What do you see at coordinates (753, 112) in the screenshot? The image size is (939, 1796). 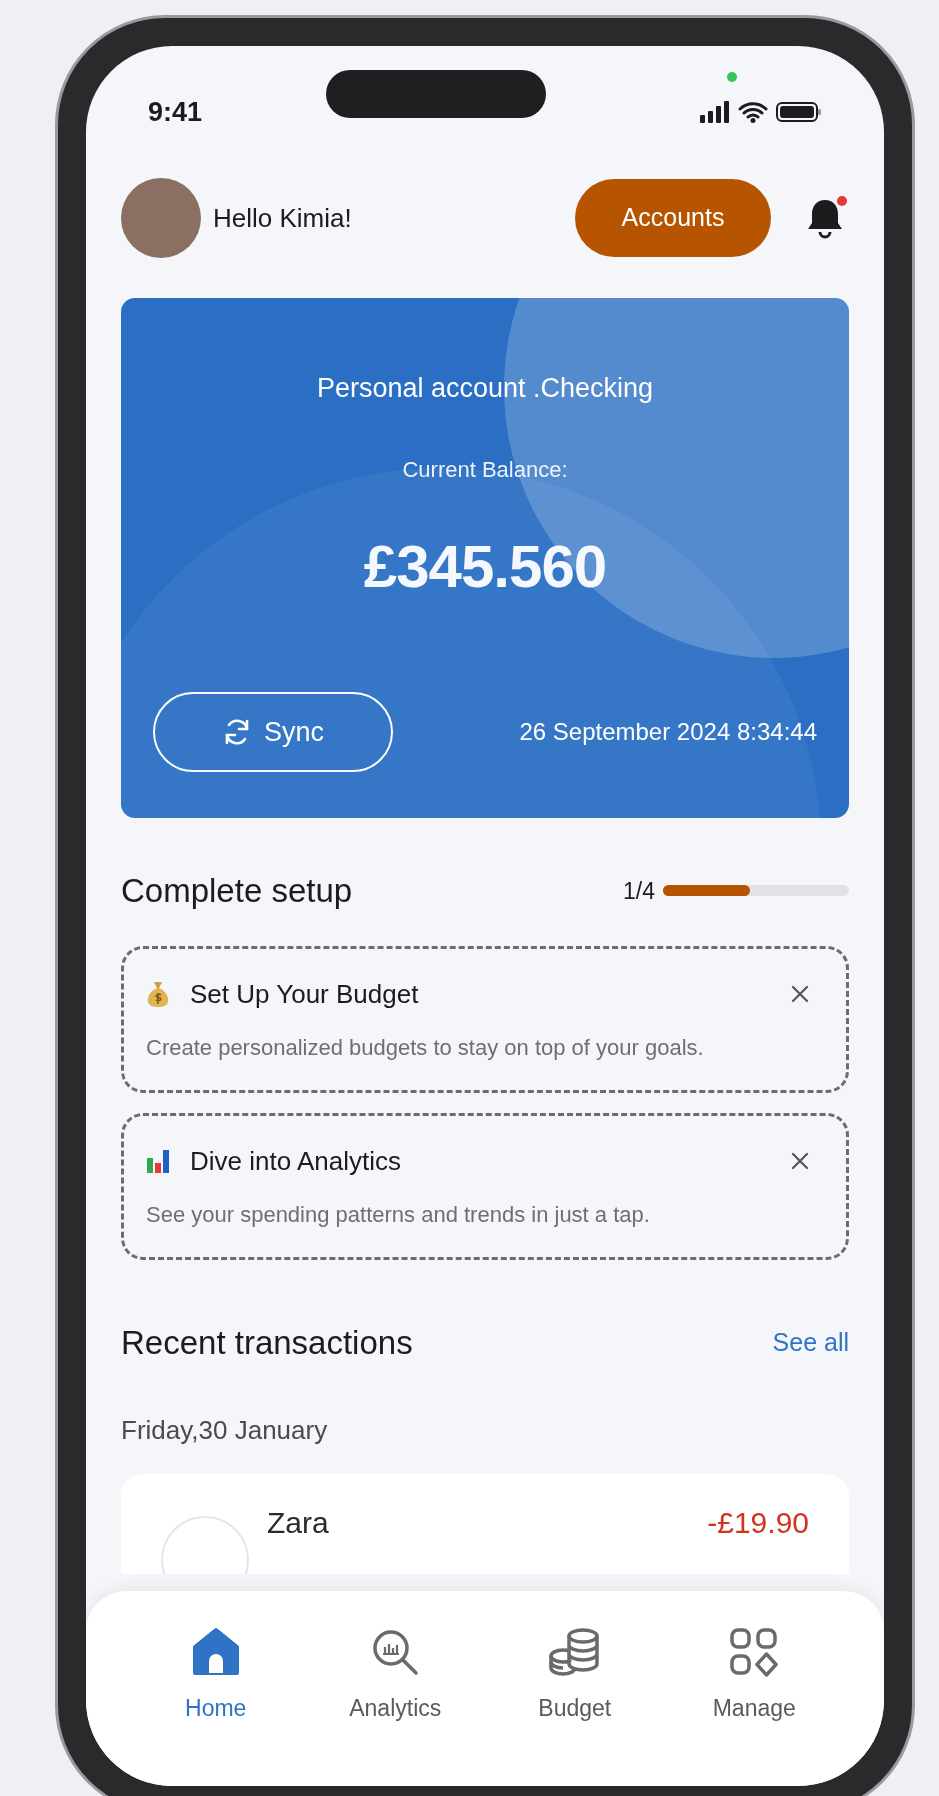 I see `wifi-icon` at bounding box center [753, 112].